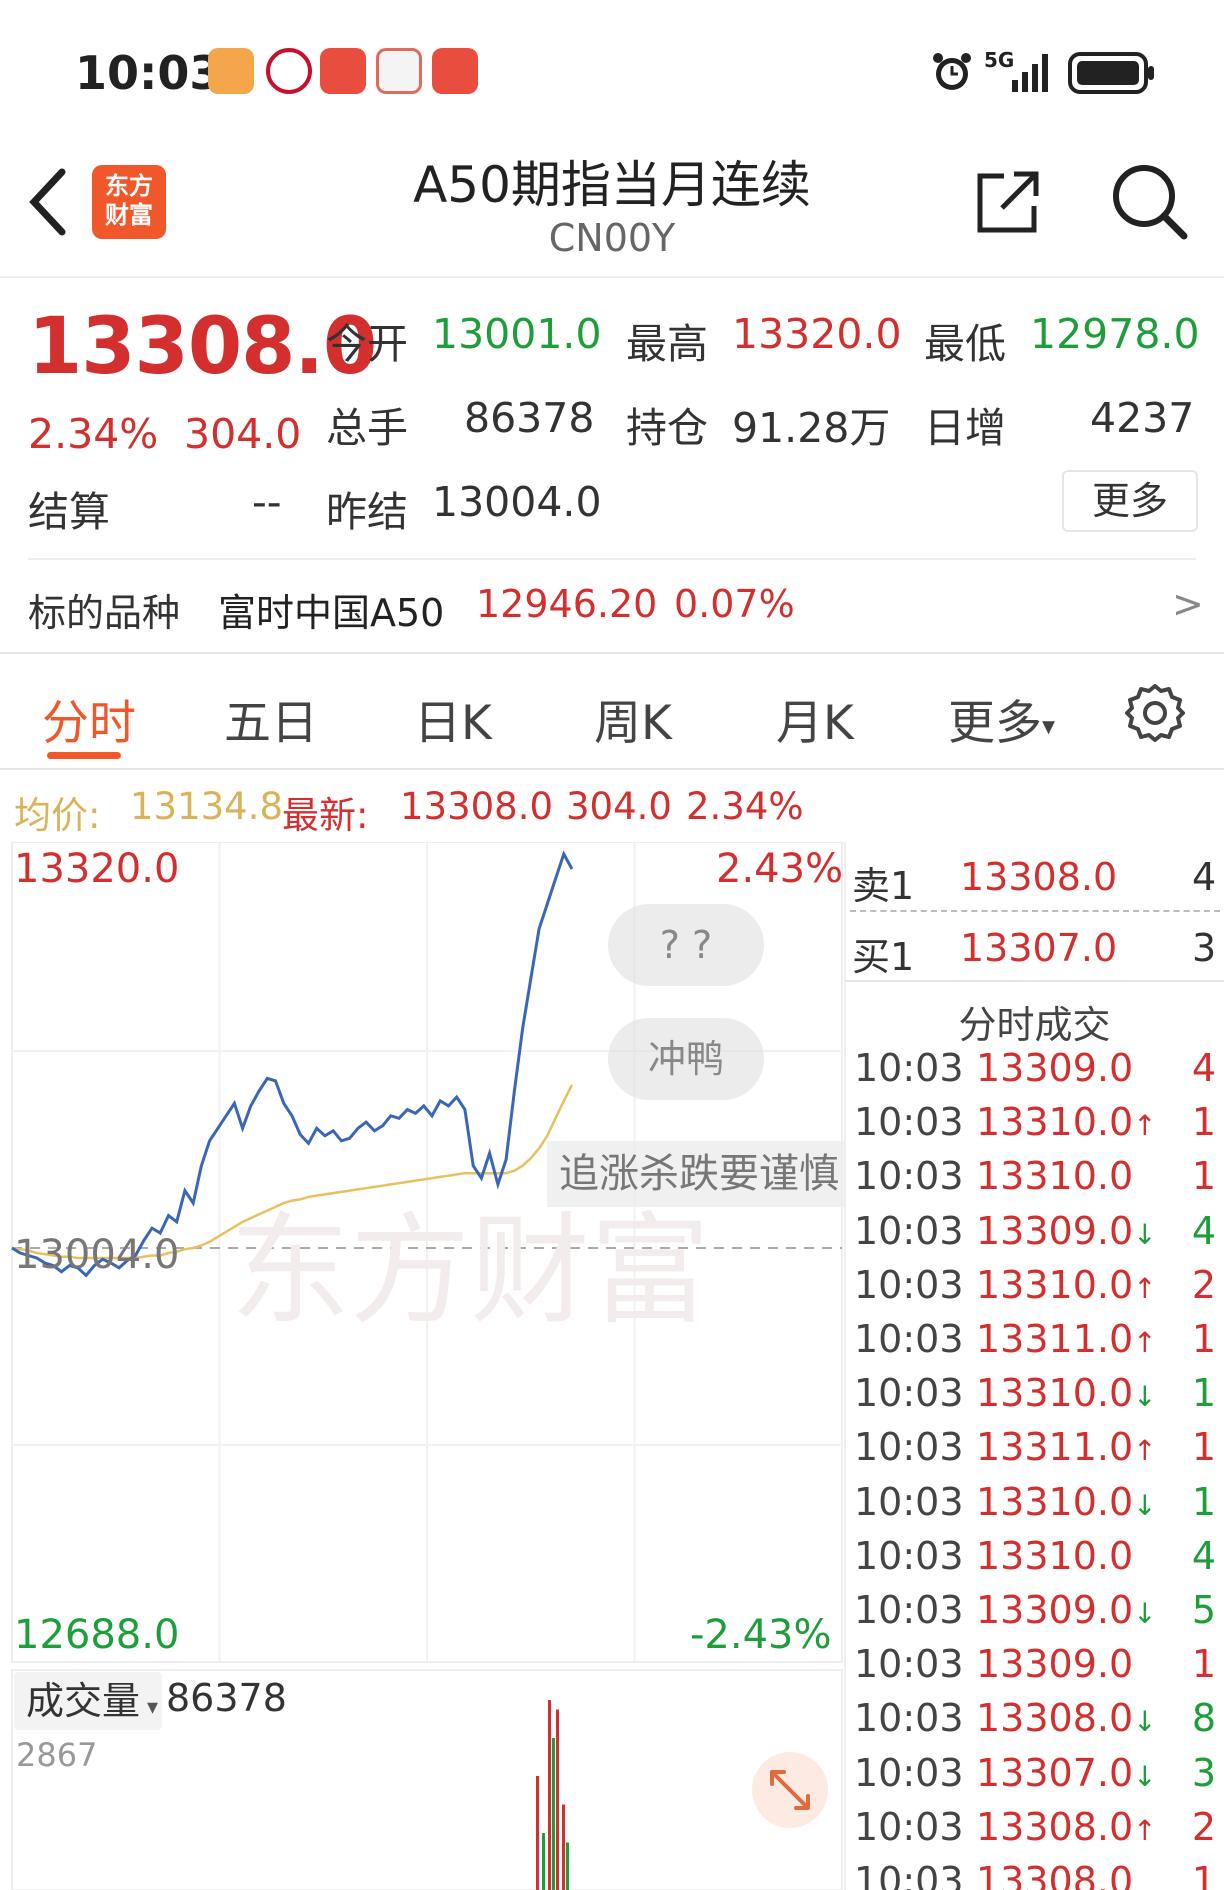  I want to click on trade-volume: 8, so click(1203, 1718).